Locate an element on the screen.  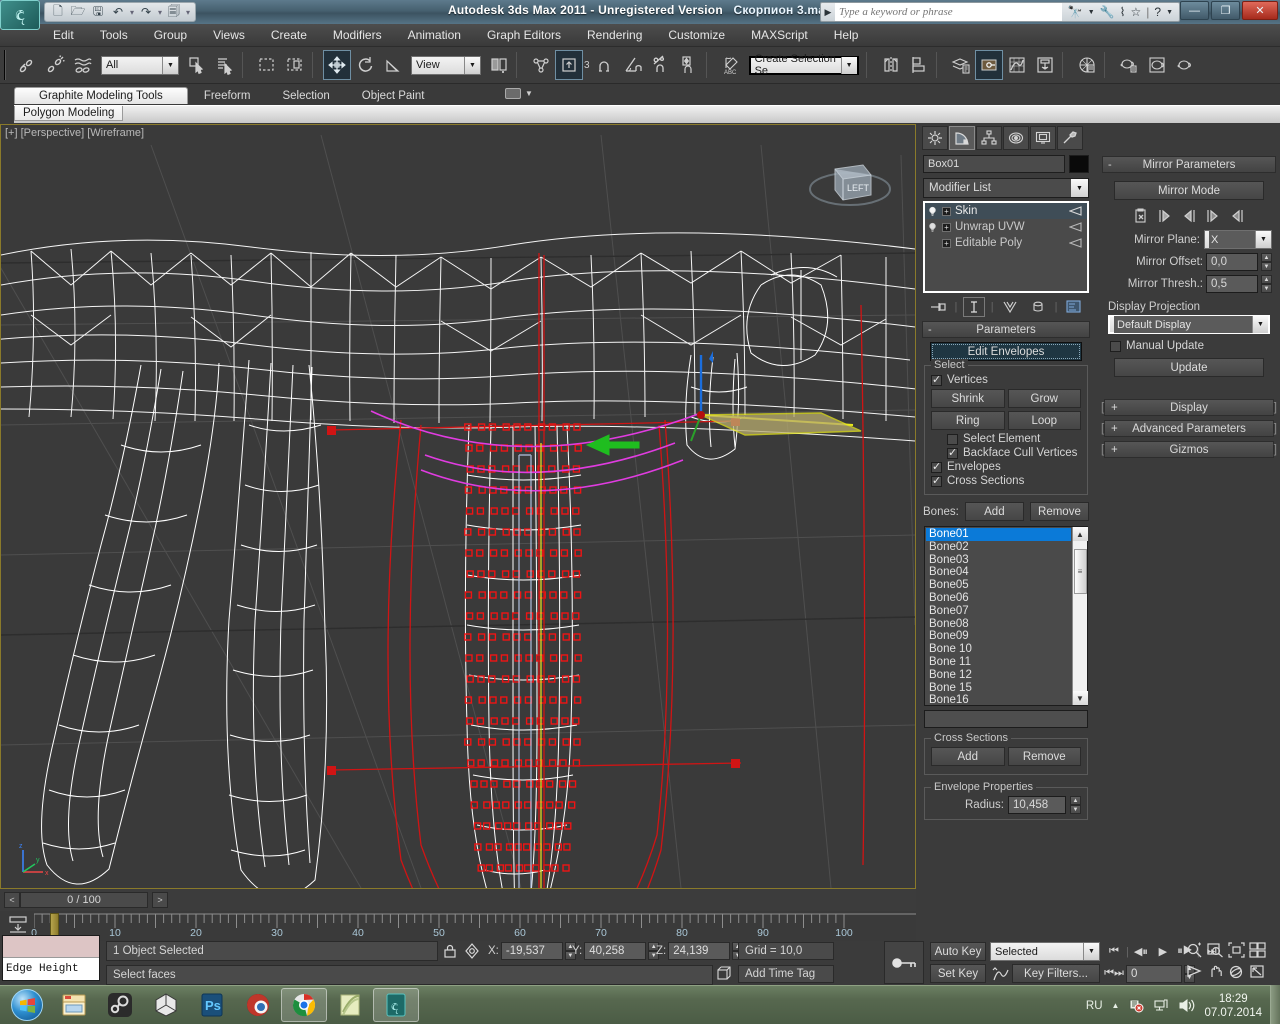
stack-item-unwrap-uvw: + Unwrap UVW is located at coordinates (1006, 227).